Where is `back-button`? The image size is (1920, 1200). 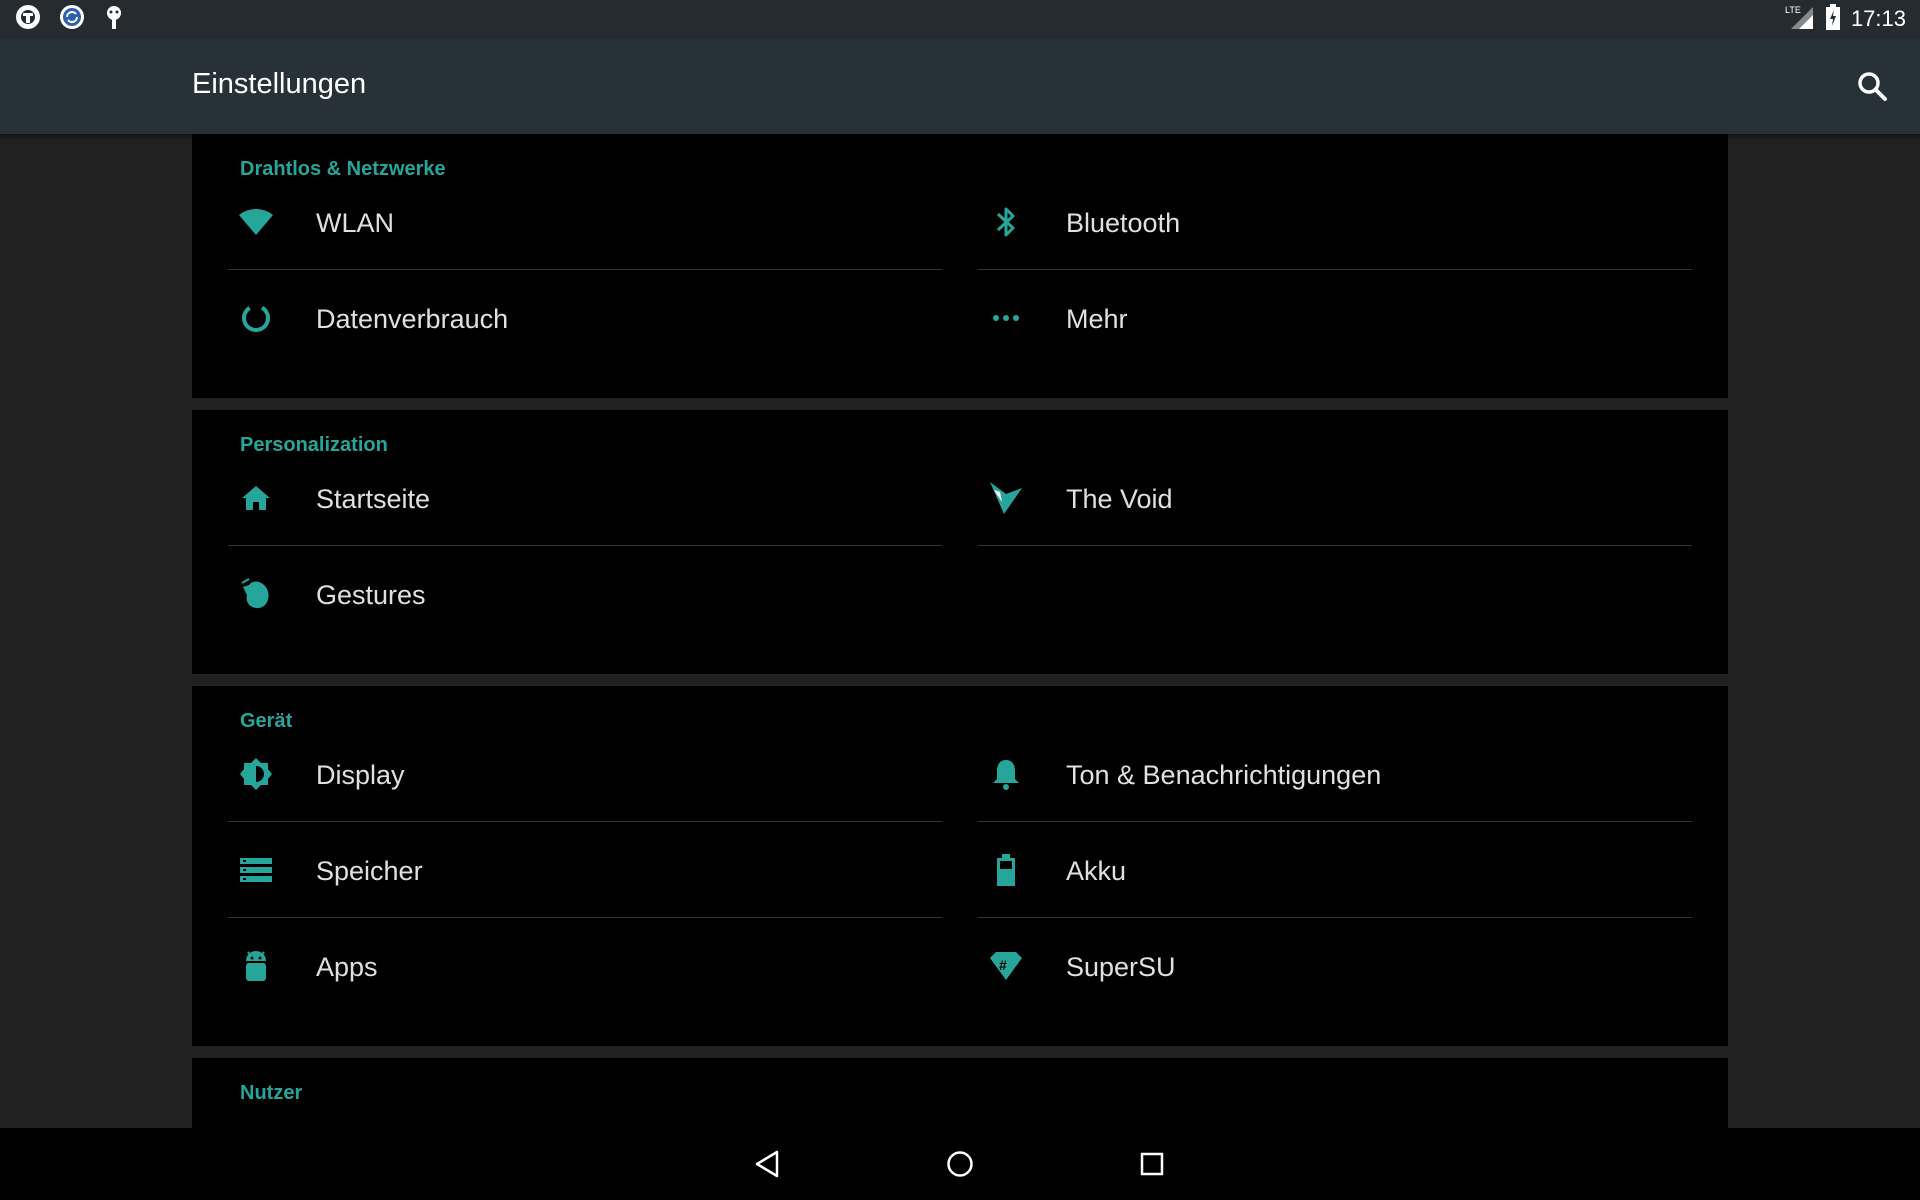
back-button is located at coordinates (768, 1164).